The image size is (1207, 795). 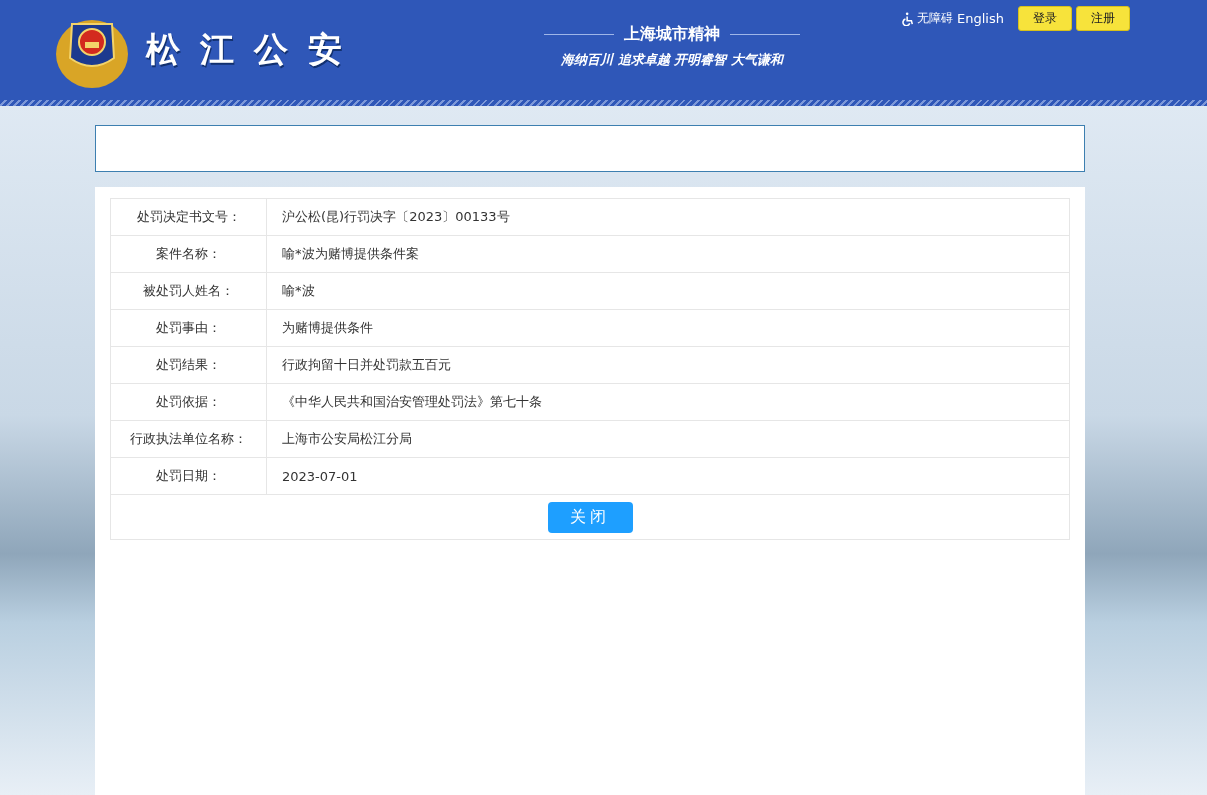 I want to click on field-label: 行政执法单位名称：, so click(x=189, y=439).